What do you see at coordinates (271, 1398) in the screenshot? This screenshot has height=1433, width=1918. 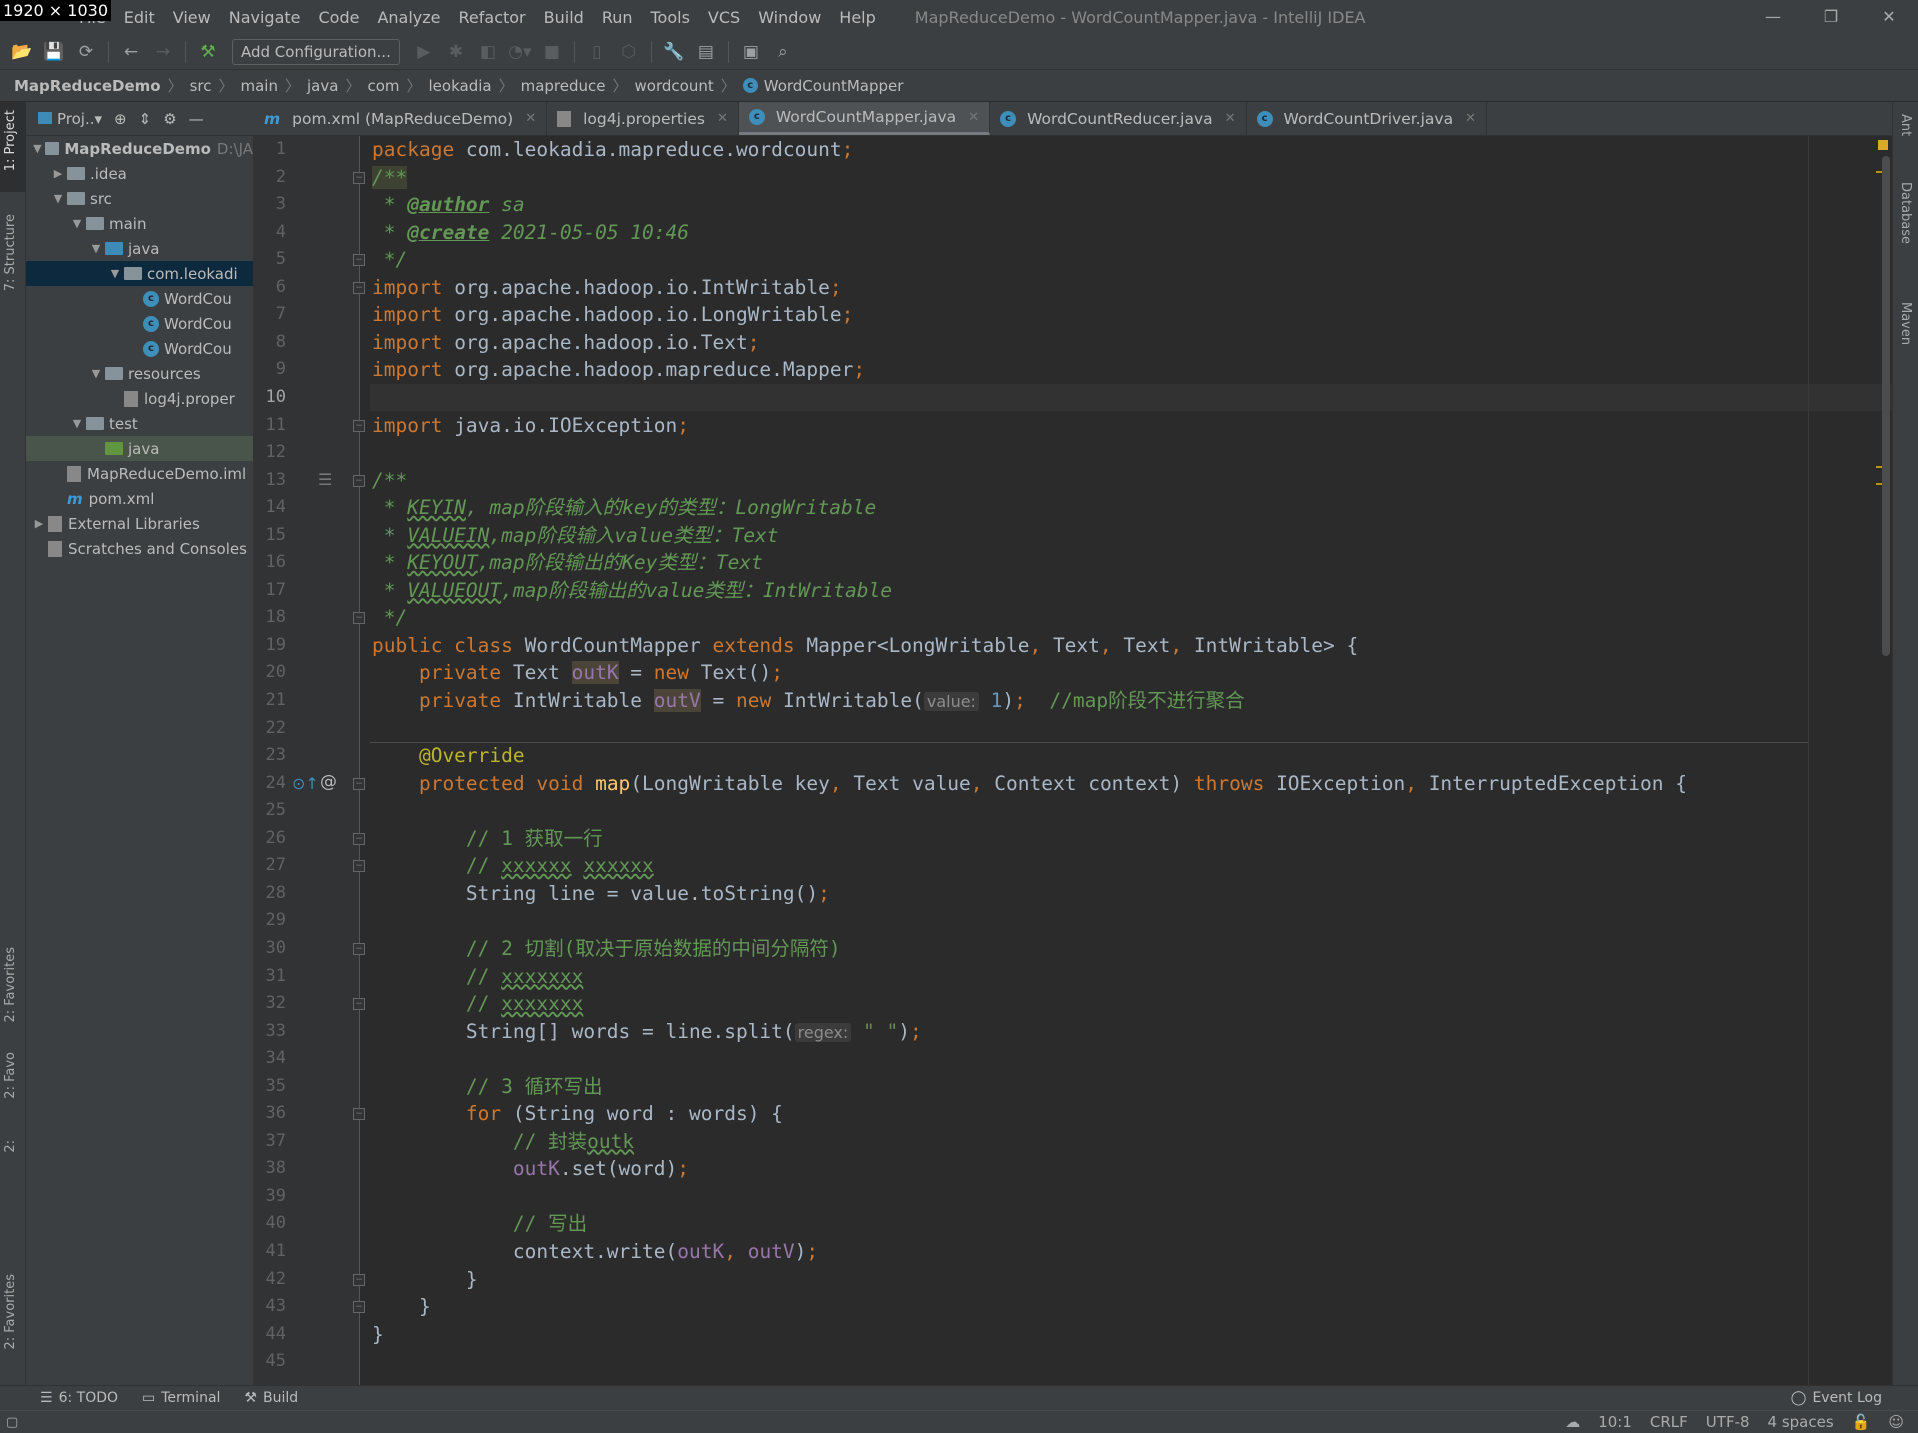 I see `build-tool-button: ⚒ Build` at bounding box center [271, 1398].